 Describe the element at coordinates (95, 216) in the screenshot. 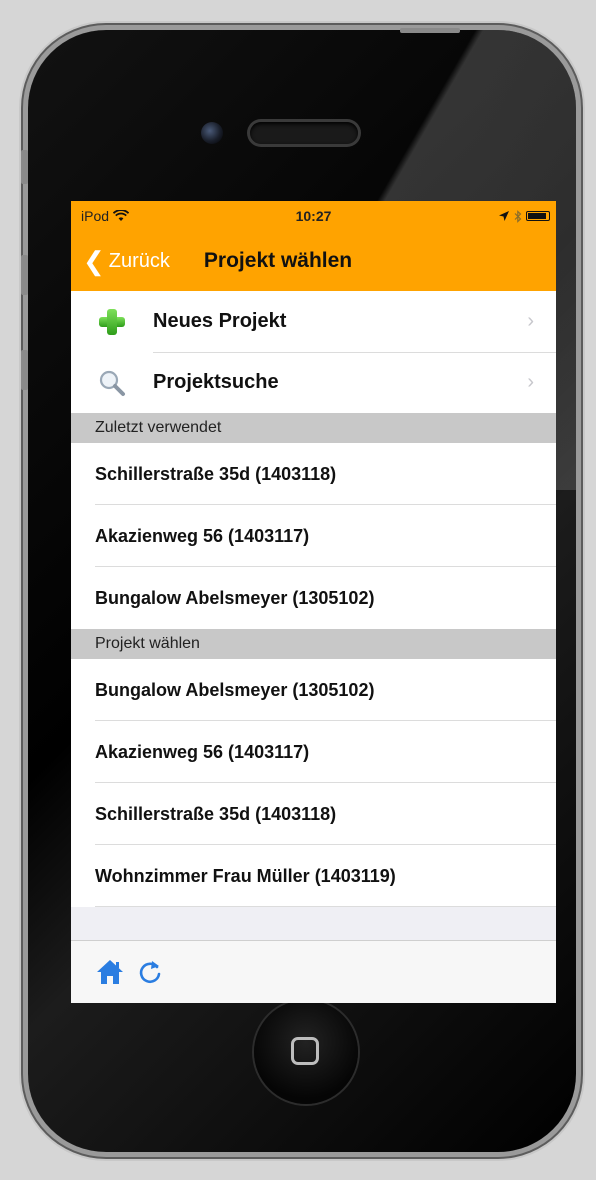

I see `carrier-label: iPod` at that location.